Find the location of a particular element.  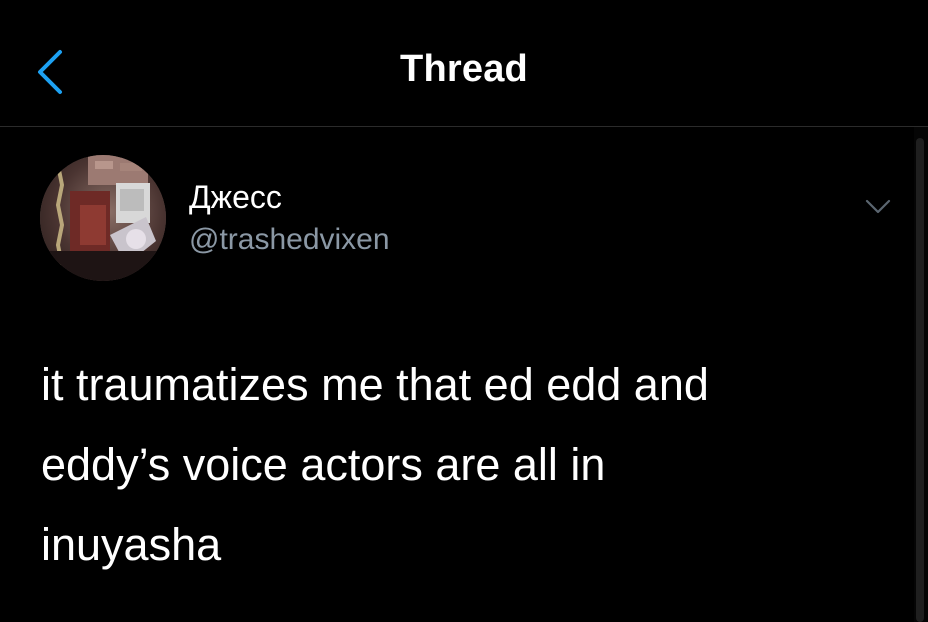

avatar is located at coordinates (103, 218).